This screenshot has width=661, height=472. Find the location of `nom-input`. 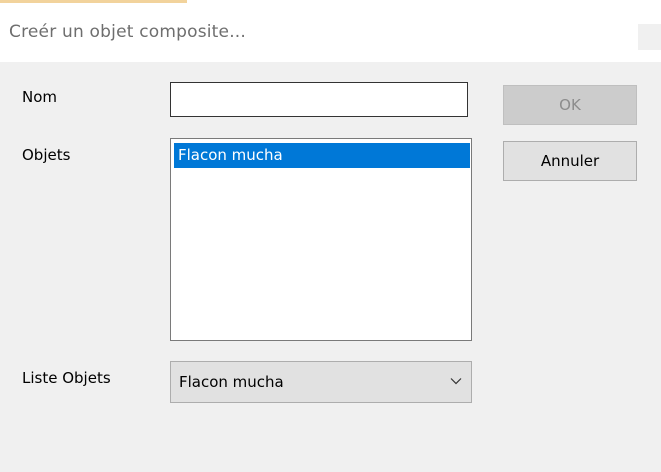

nom-input is located at coordinates (319, 99).